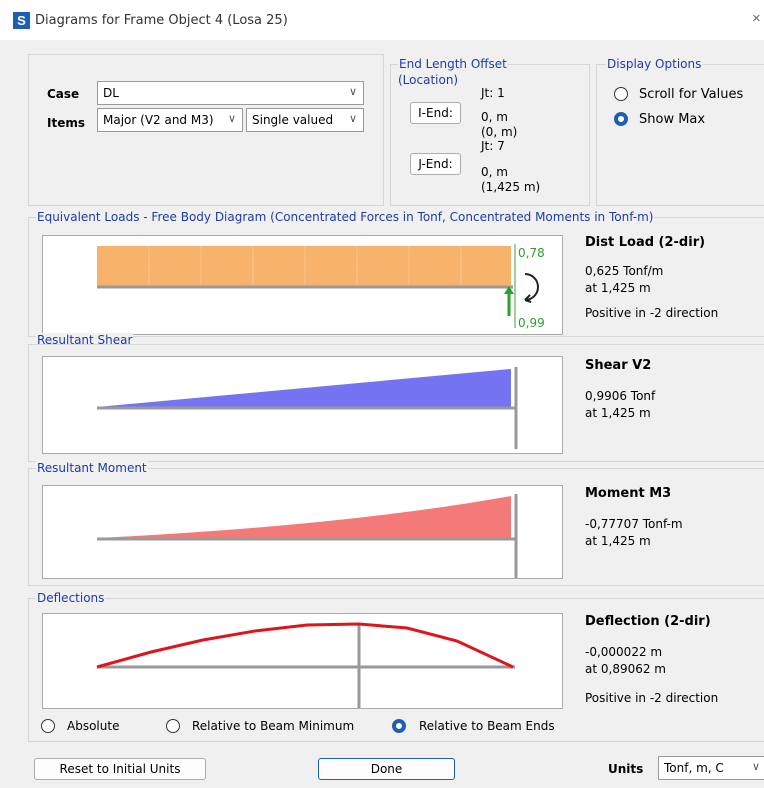 Image resolution: width=764 pixels, height=788 pixels. I want to click on scroll-for-values-radio, so click(621, 94).